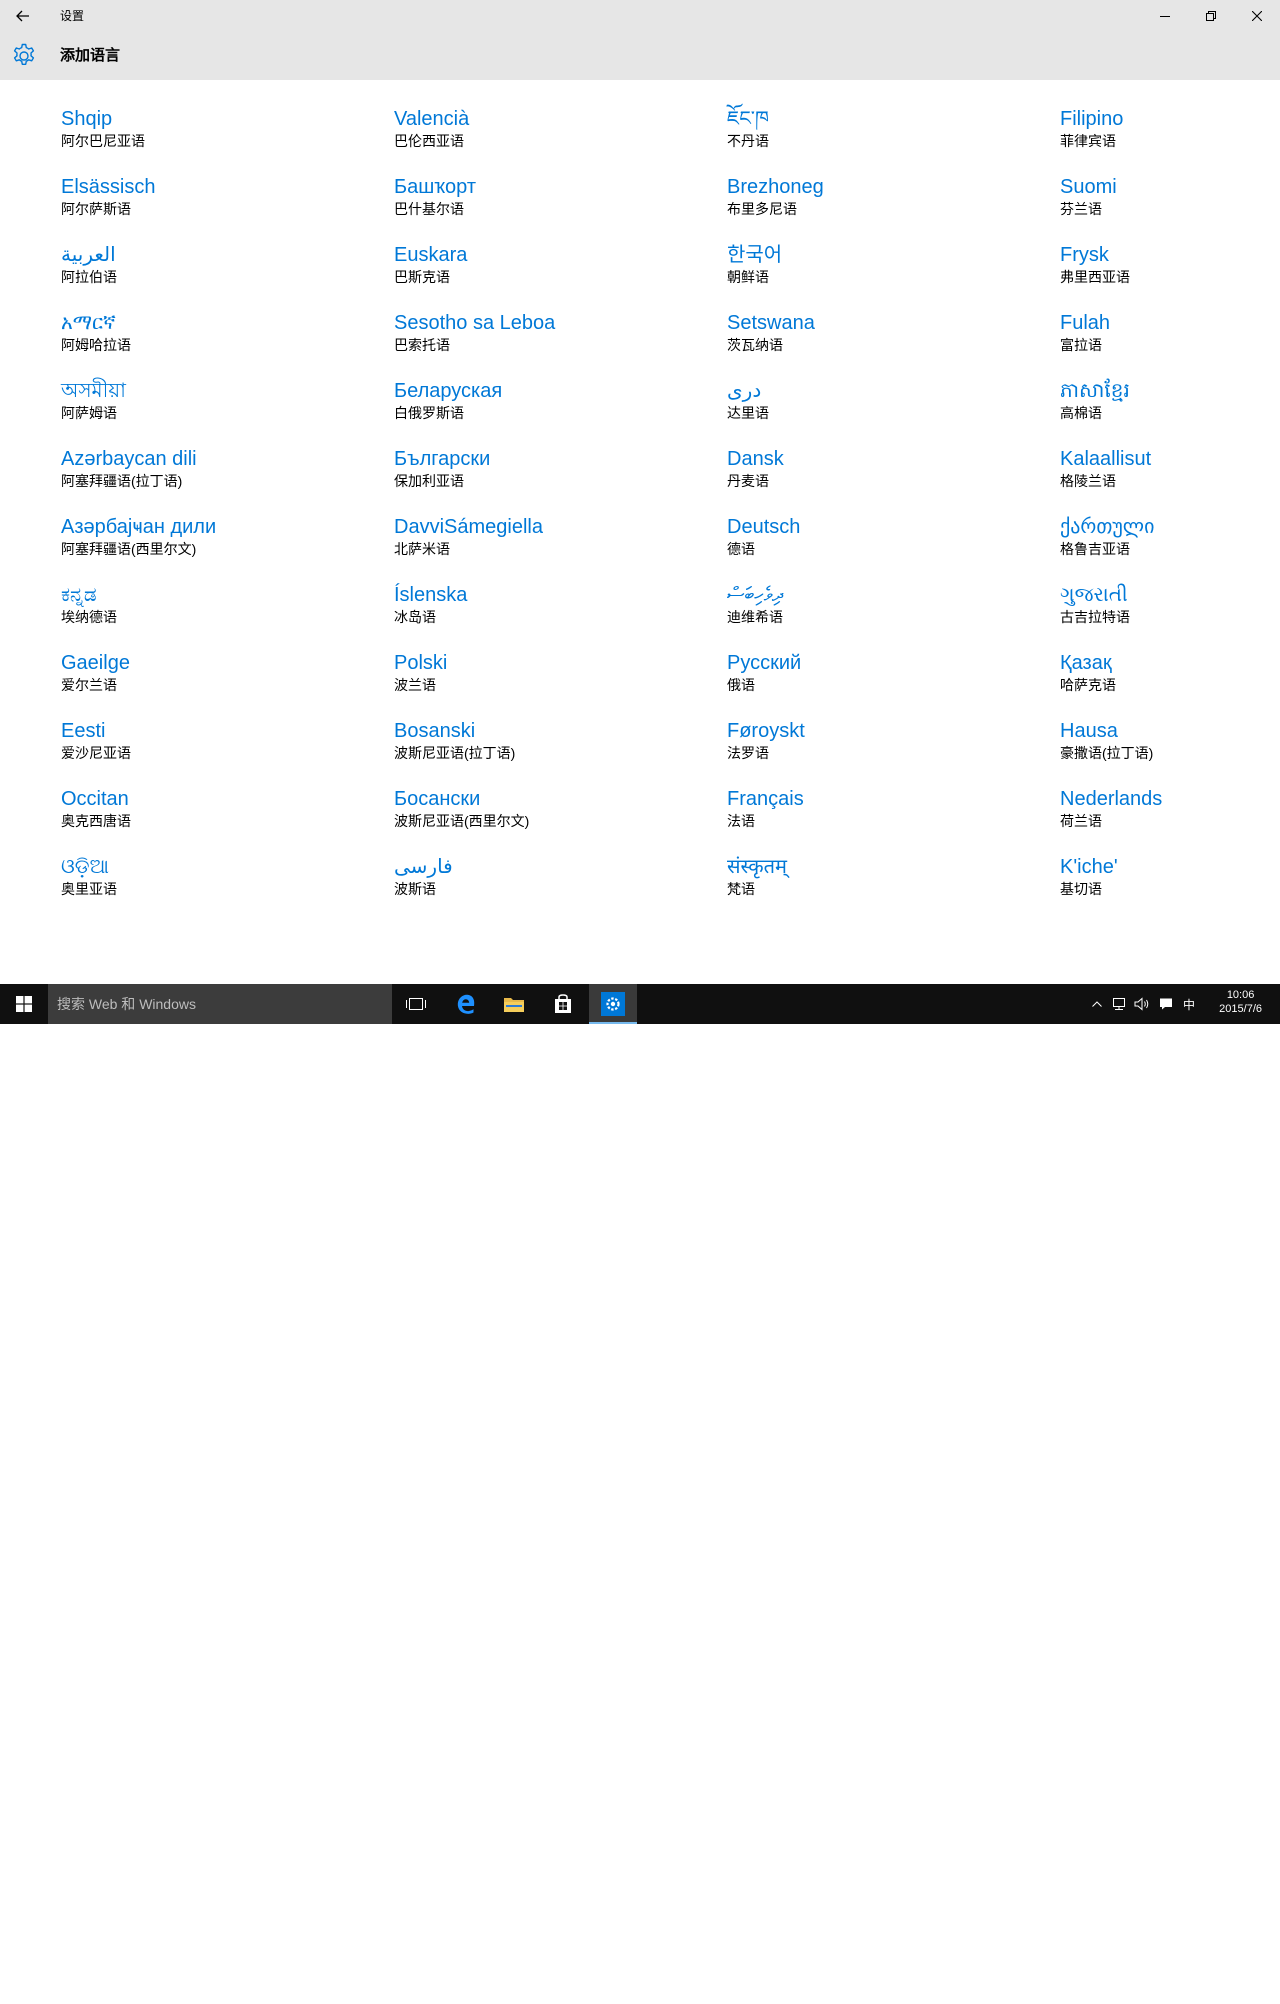  What do you see at coordinates (24, 1004) in the screenshot?
I see `start-button` at bounding box center [24, 1004].